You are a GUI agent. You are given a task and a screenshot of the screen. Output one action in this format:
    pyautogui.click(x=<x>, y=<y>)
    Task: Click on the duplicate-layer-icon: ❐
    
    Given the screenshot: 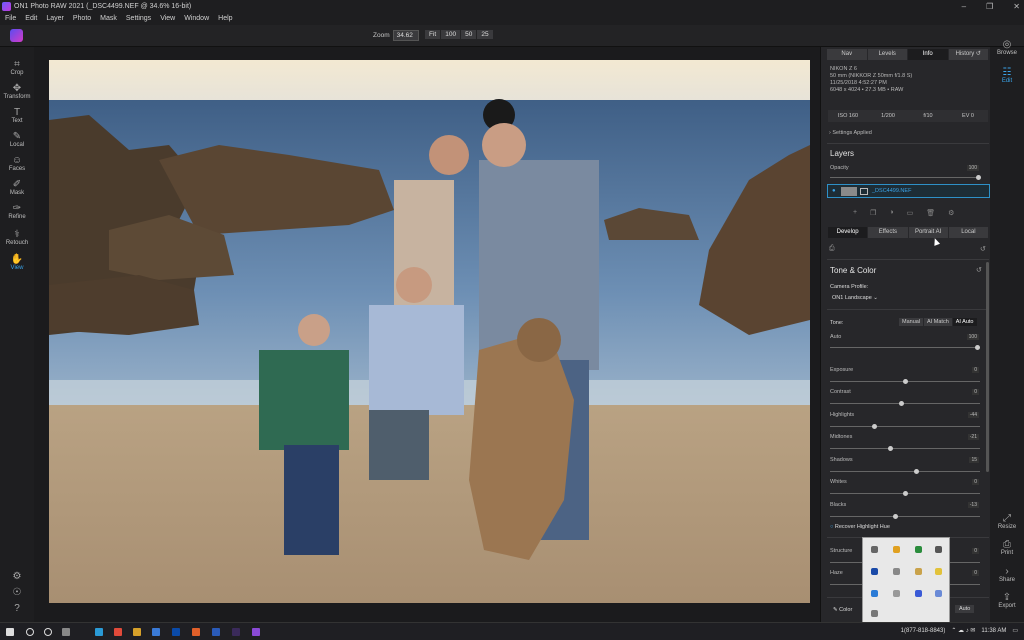 What is the action you would take?
    pyautogui.click(x=873, y=213)
    